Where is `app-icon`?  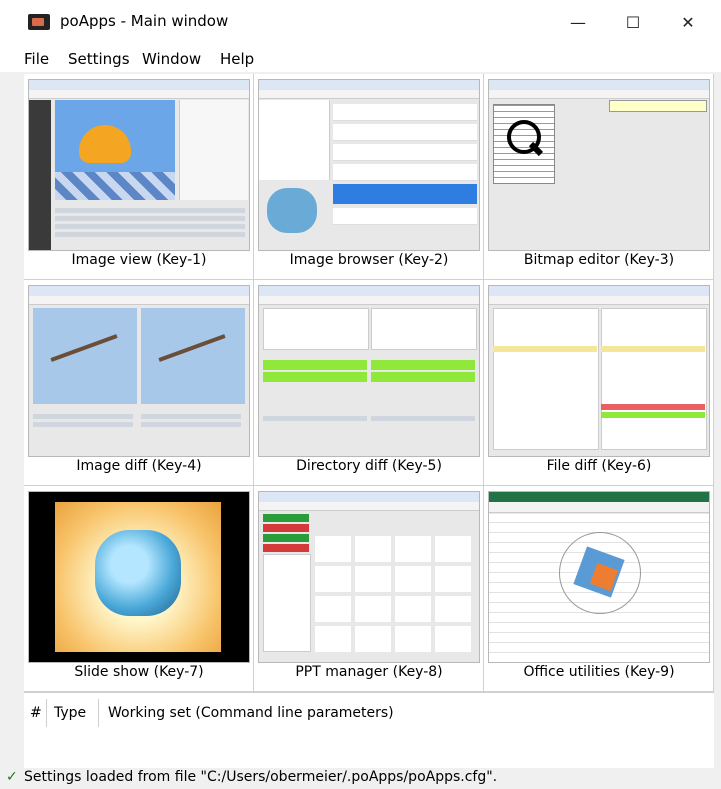 app-icon is located at coordinates (39, 22).